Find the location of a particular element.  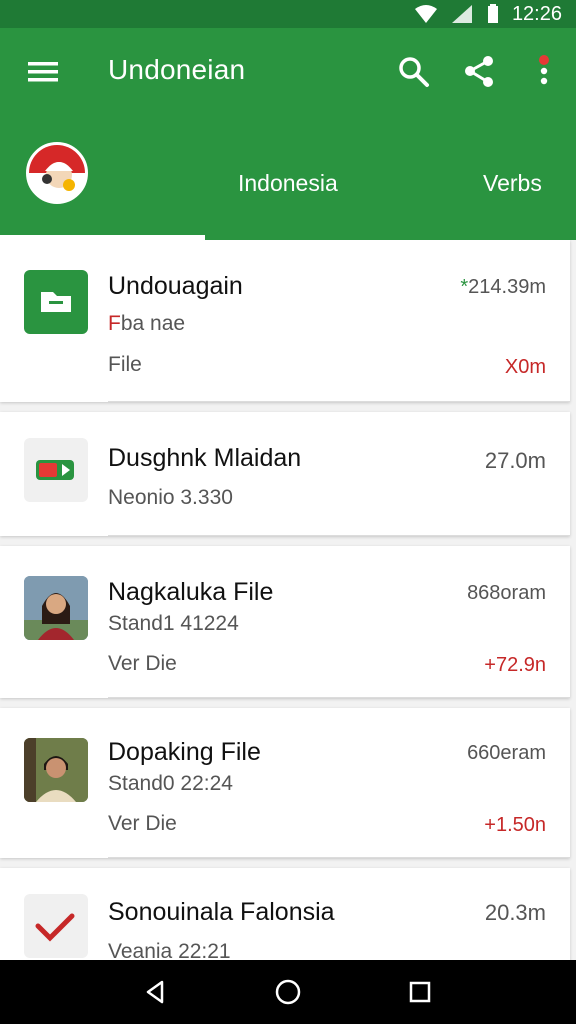

hamburger-icon is located at coordinates (43, 72).